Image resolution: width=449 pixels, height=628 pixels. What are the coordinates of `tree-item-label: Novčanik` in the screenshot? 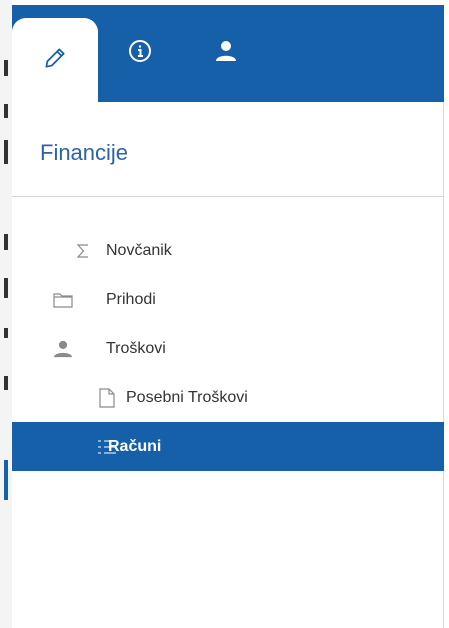 It's located at (139, 250).